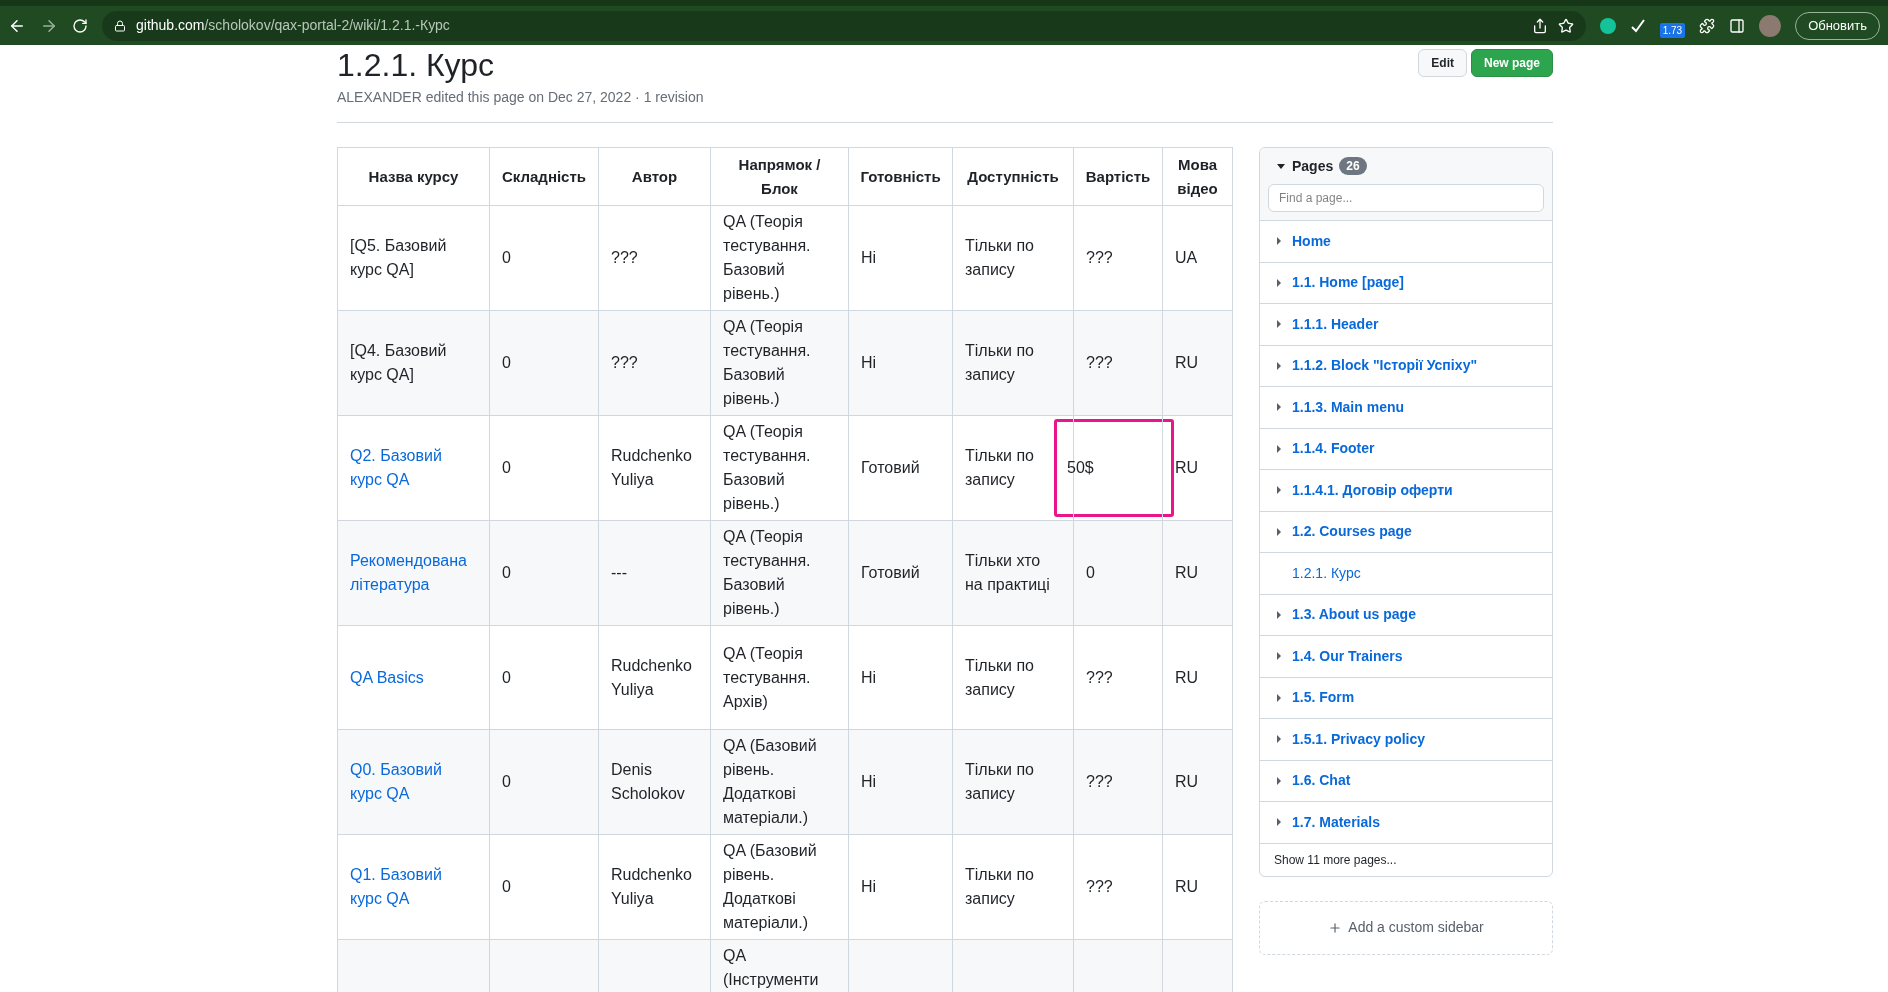 The height and width of the screenshot is (992, 1888). Describe the element at coordinates (1406, 927) in the screenshot. I see `add-sidebar-button: Add a custom sidebar` at that location.